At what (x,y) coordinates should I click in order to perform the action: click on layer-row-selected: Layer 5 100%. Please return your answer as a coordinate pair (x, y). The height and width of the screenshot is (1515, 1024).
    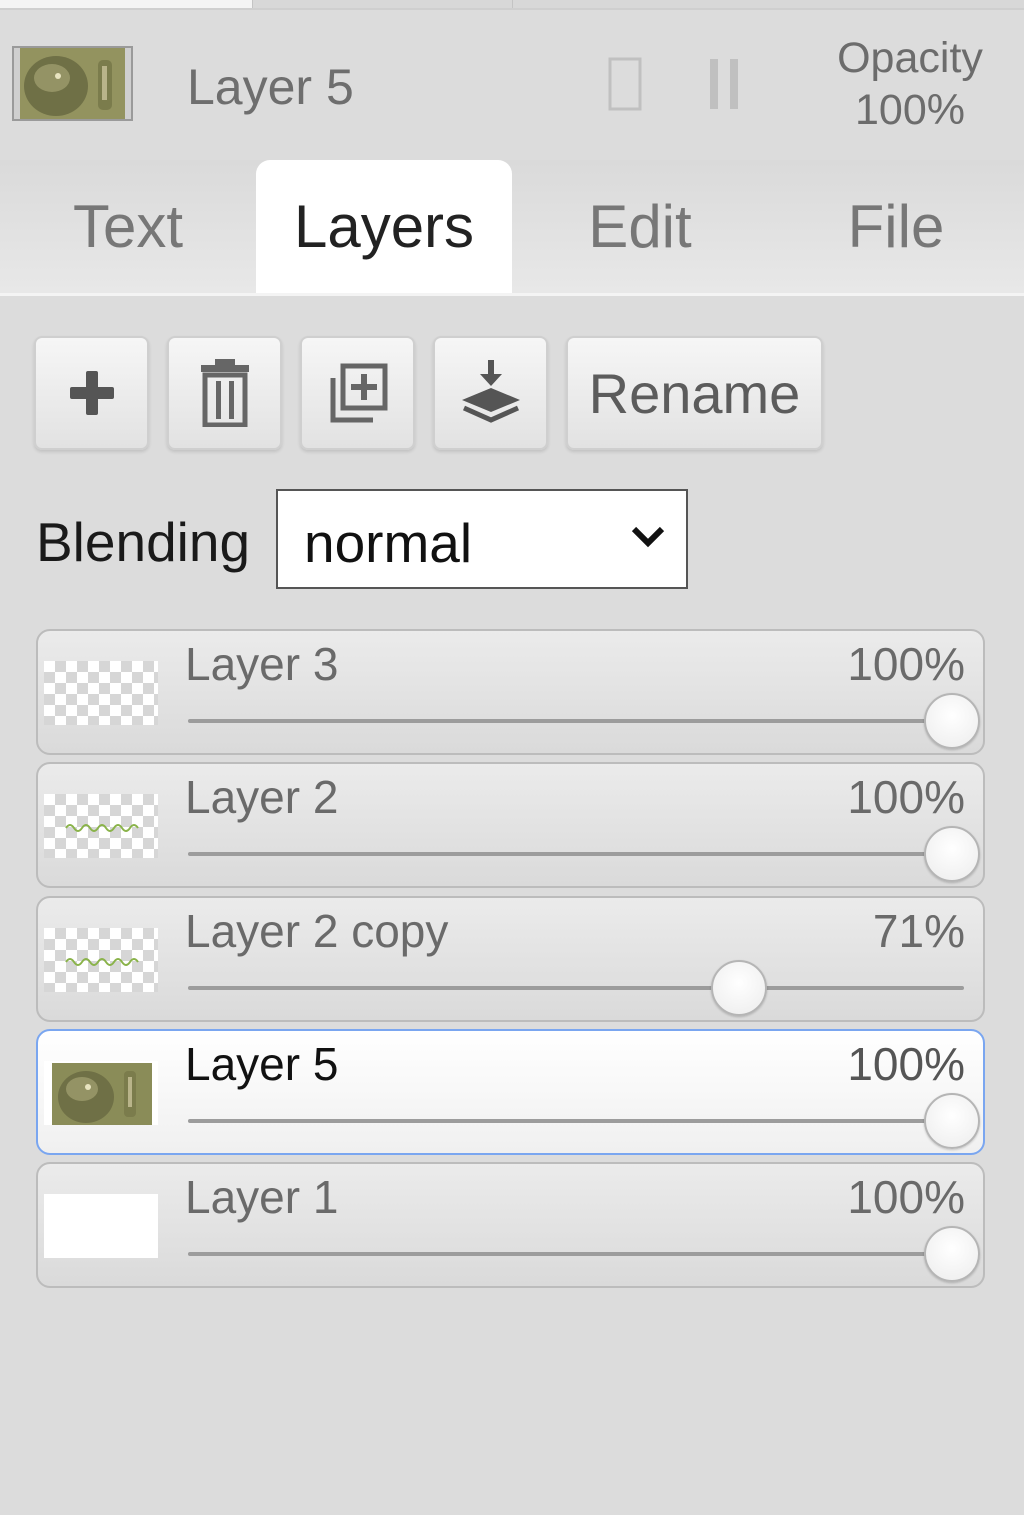
    Looking at the image, I should click on (510, 1092).